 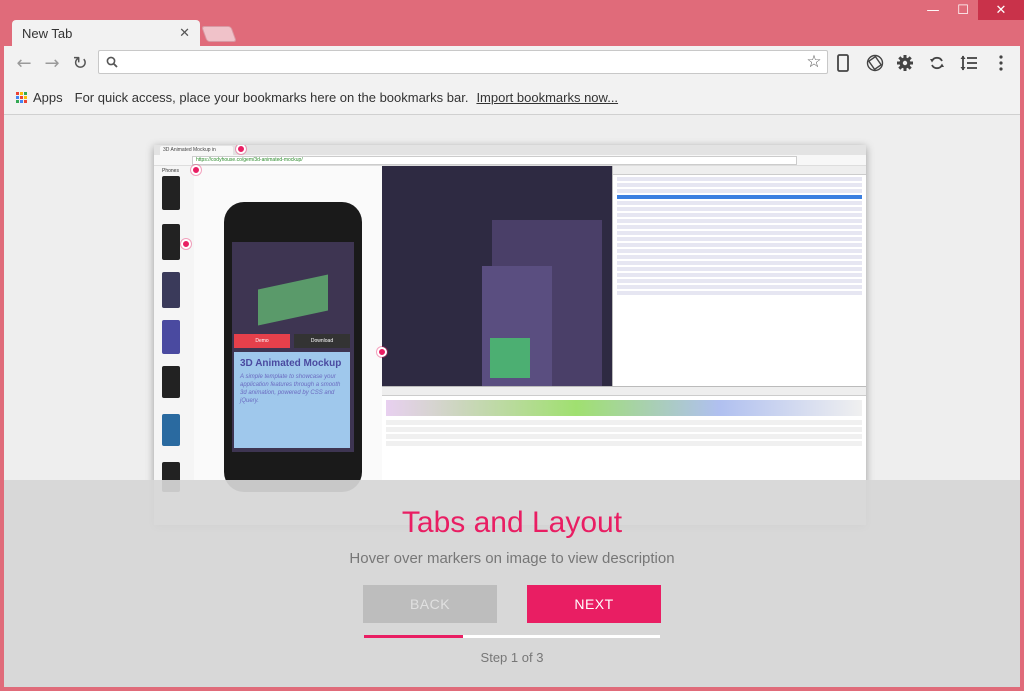 What do you see at coordinates (512, 657) in the screenshot?
I see `step-indicator: Step 1 of 3` at bounding box center [512, 657].